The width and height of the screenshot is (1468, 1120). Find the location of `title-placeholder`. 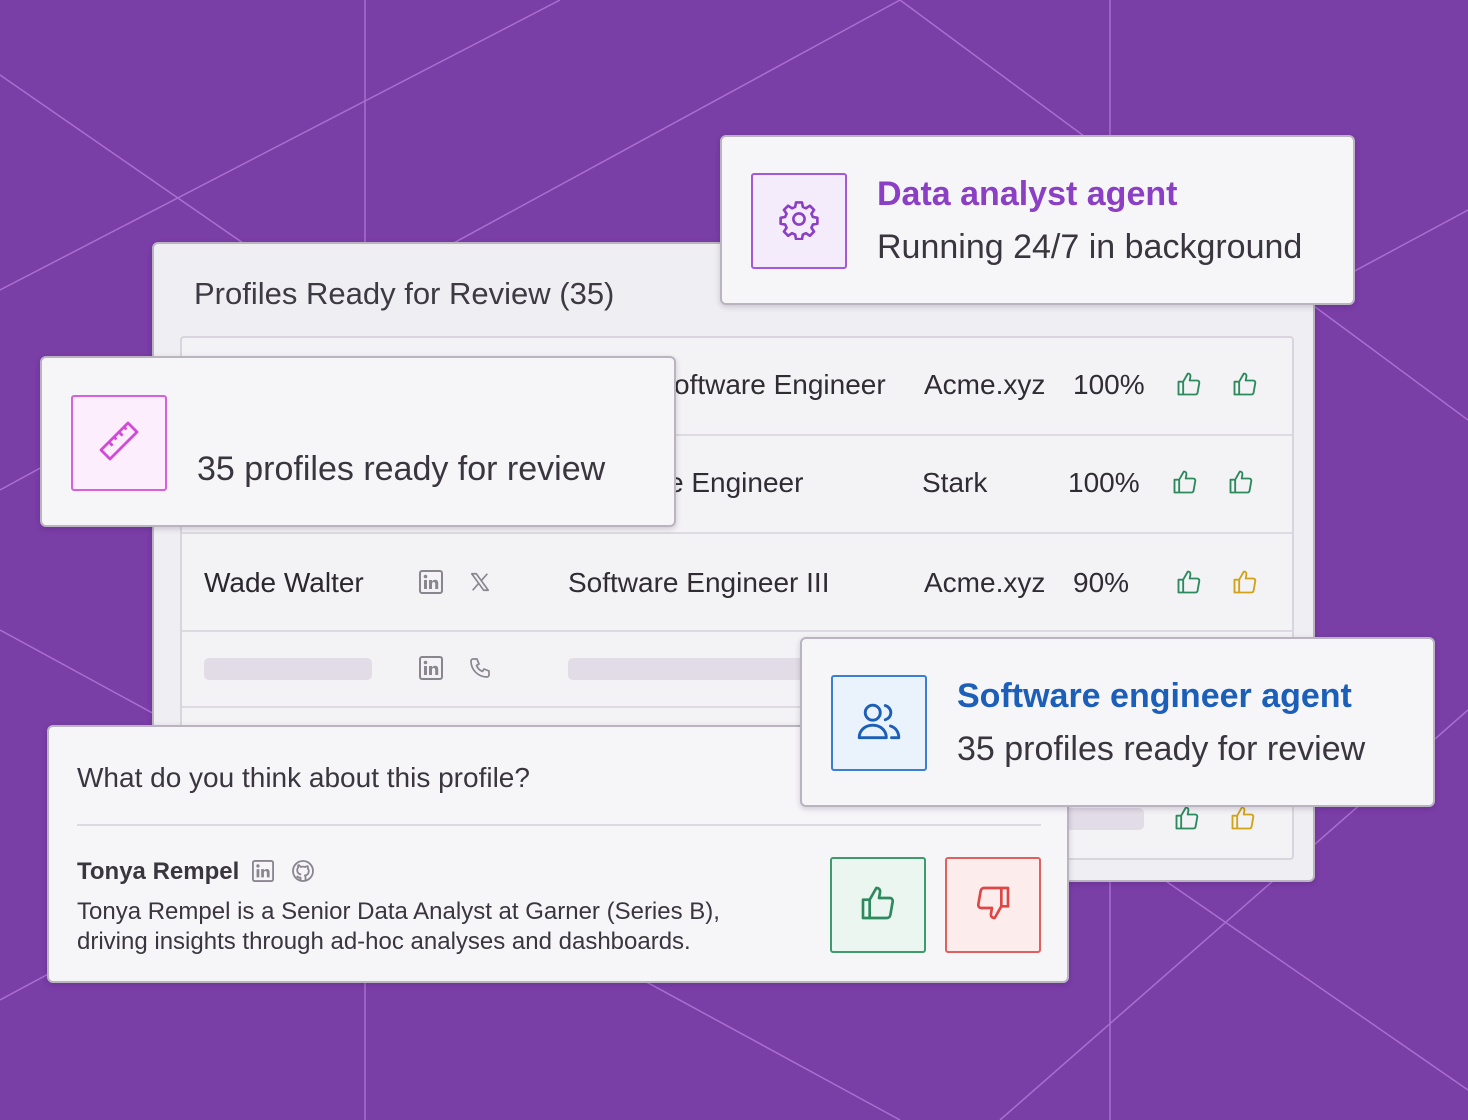

title-placeholder is located at coordinates (688, 669).